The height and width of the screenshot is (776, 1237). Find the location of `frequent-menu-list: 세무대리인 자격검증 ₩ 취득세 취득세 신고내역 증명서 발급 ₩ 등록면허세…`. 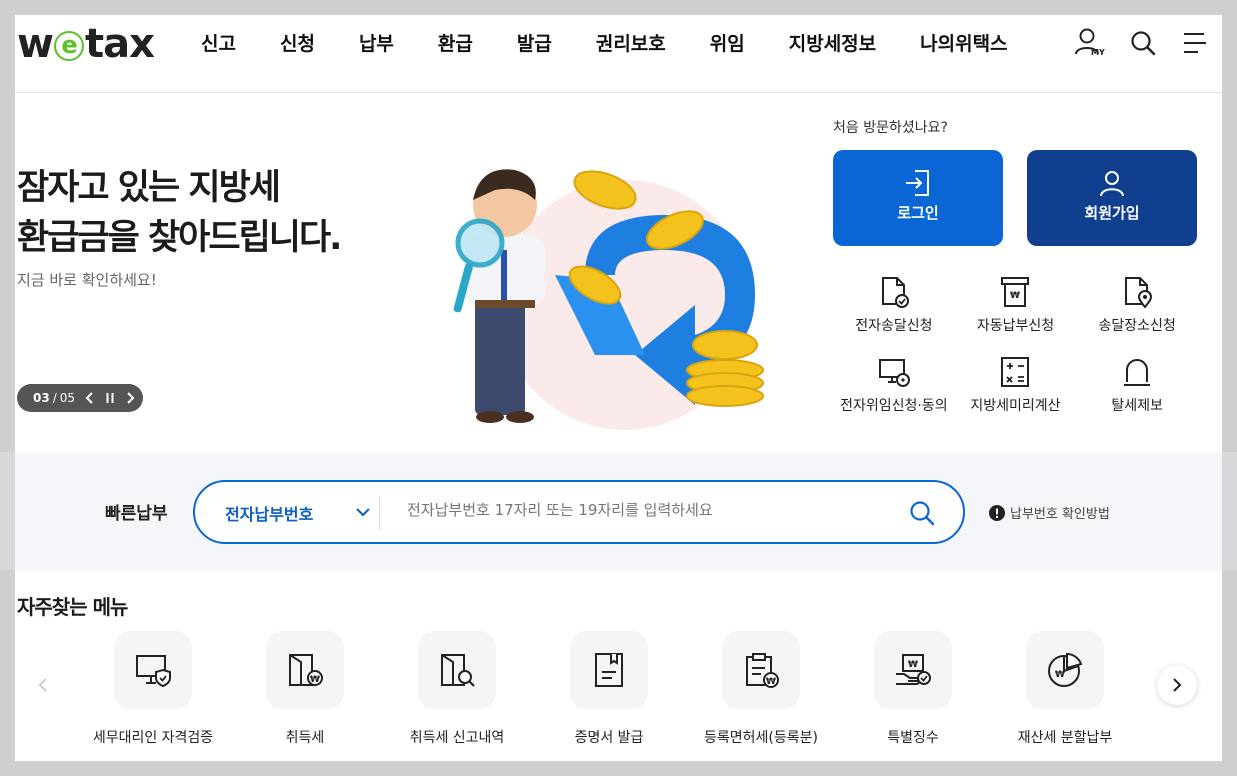

frequent-menu-list: 세무대리인 자격검증 ₩ 취득세 취득세 신고내역 증명서 발급 ₩ 등록면허세… is located at coordinates (609, 689).